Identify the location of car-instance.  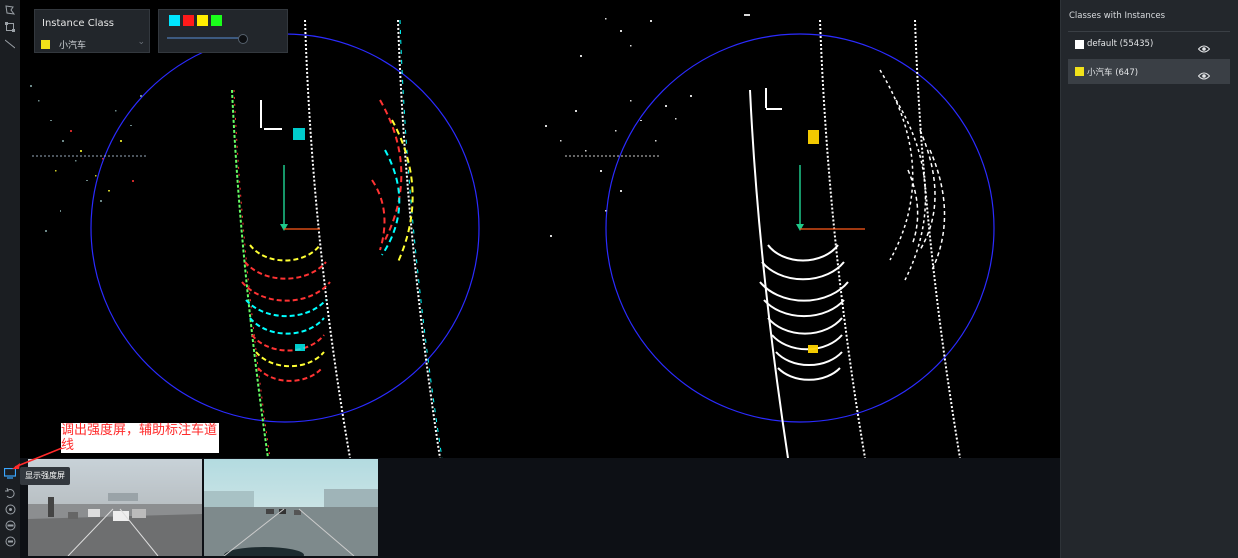
(813, 241).